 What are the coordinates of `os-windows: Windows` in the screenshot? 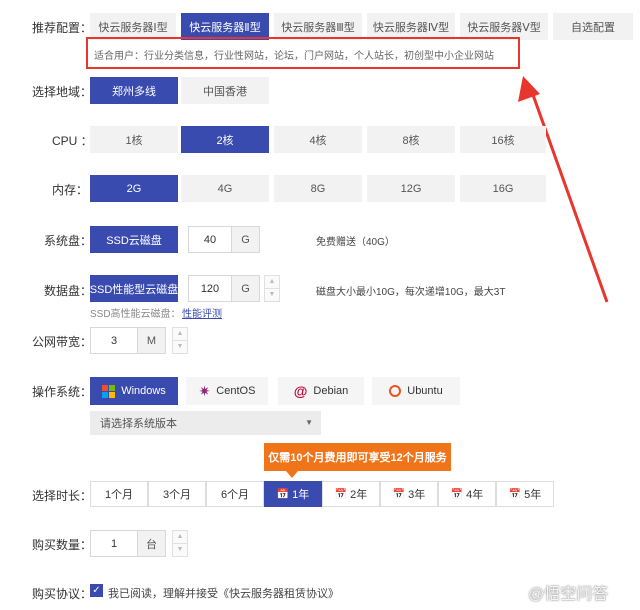 It's located at (134, 391).